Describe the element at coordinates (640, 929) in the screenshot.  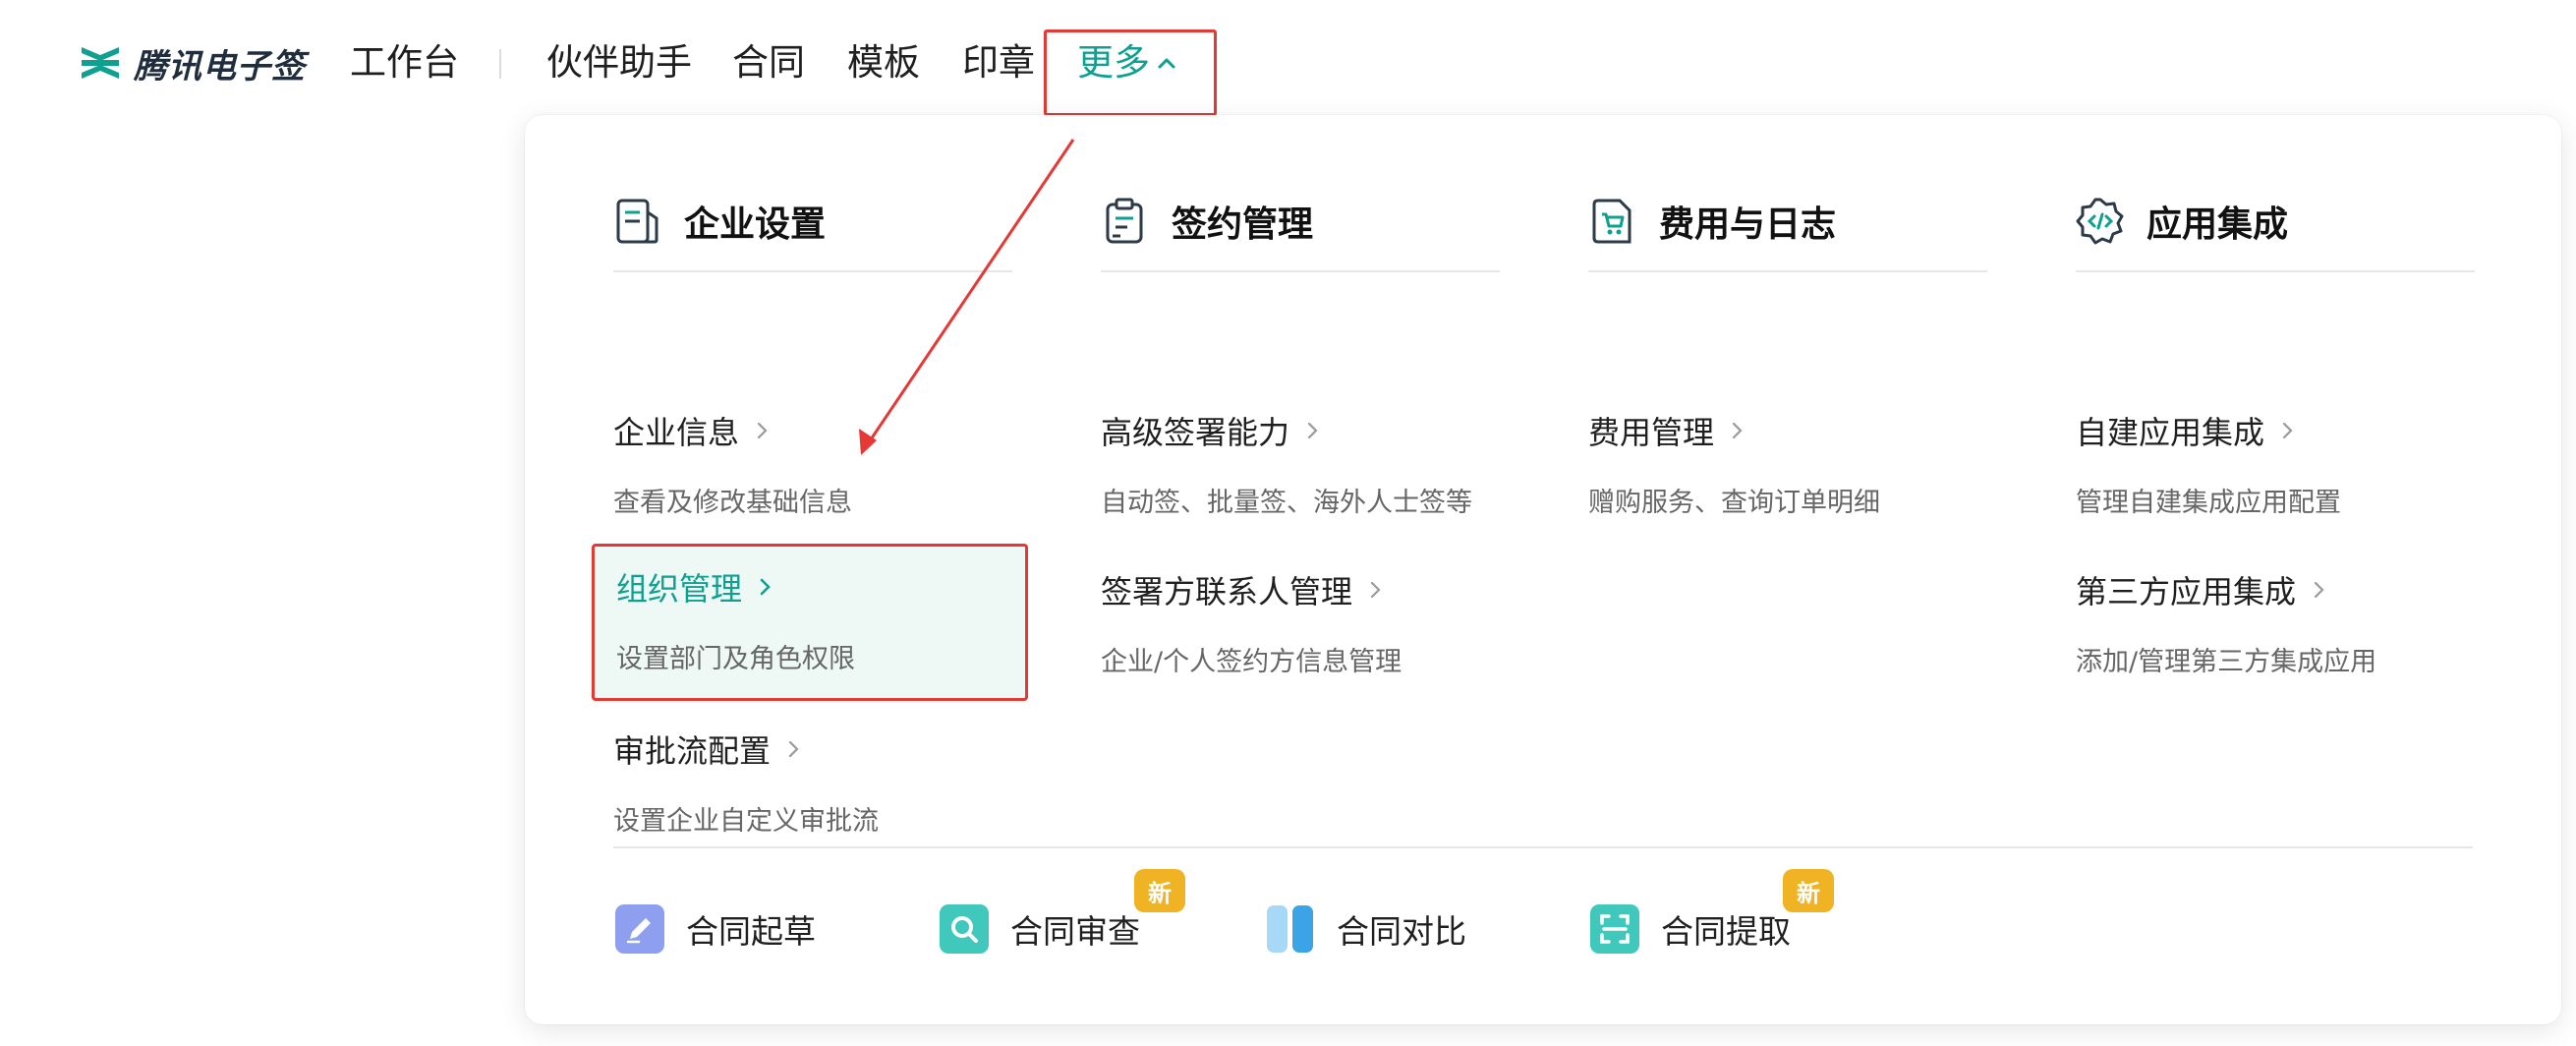
I see `pen-draft-icon` at that location.